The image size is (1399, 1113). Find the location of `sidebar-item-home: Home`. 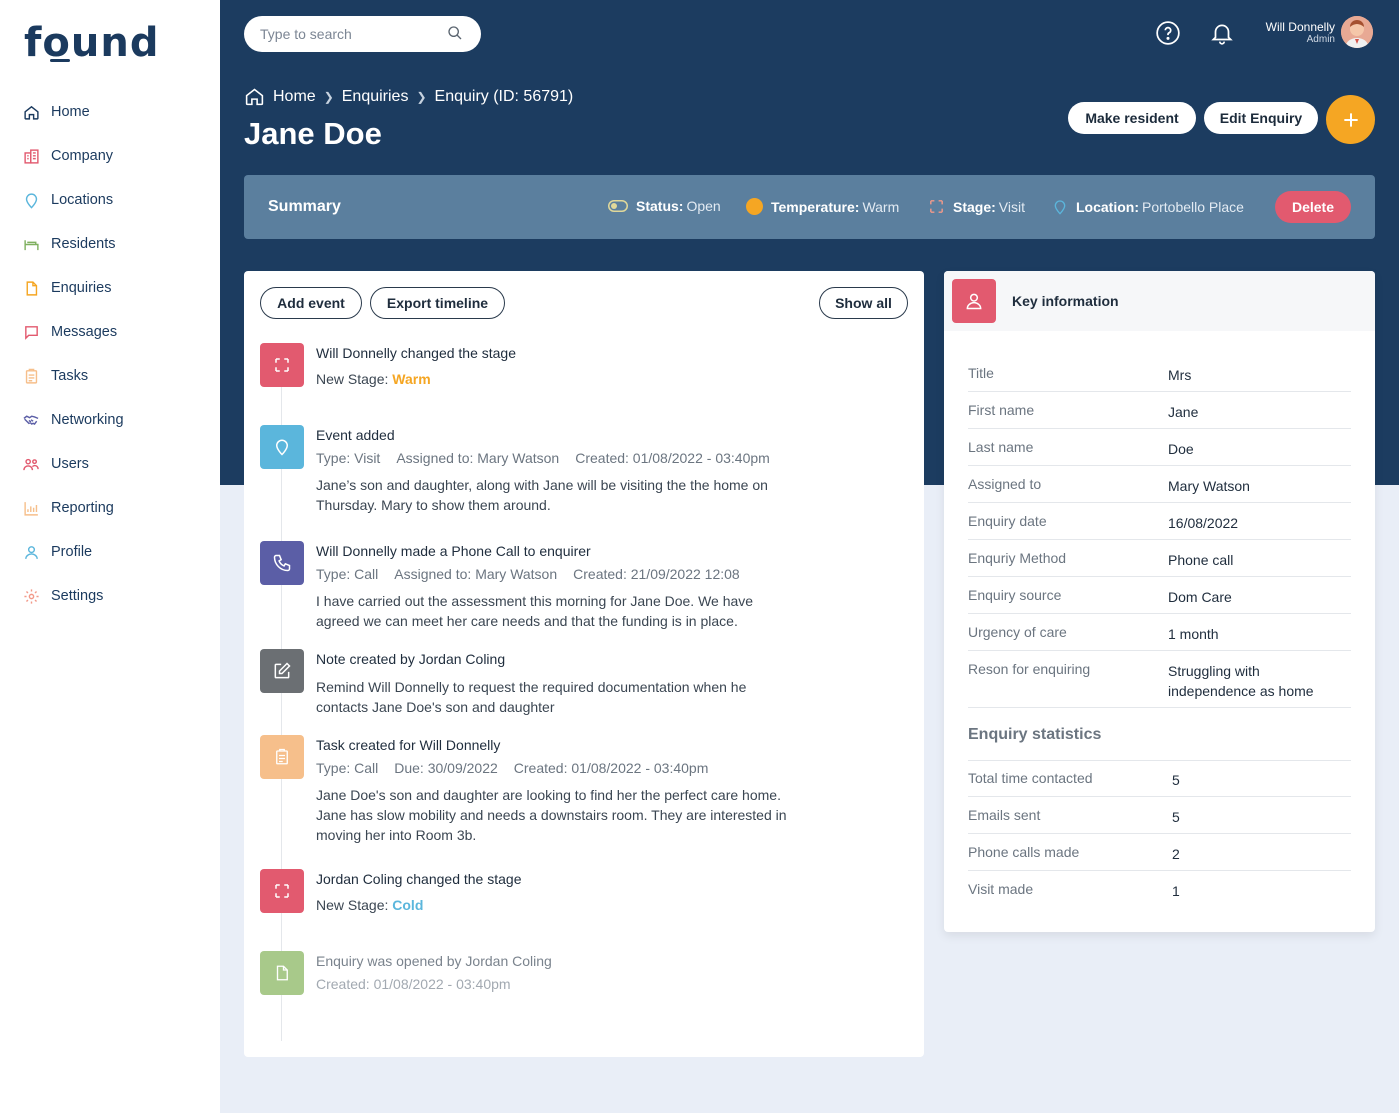

sidebar-item-home: Home is located at coordinates (73, 112).